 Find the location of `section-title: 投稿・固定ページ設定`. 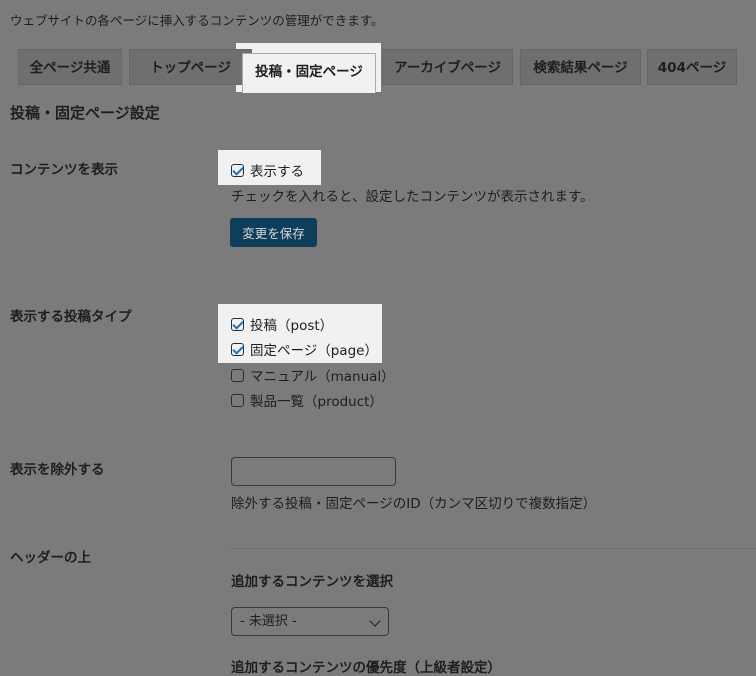

section-title: 投稿・固定ページ設定 is located at coordinates (85, 113).